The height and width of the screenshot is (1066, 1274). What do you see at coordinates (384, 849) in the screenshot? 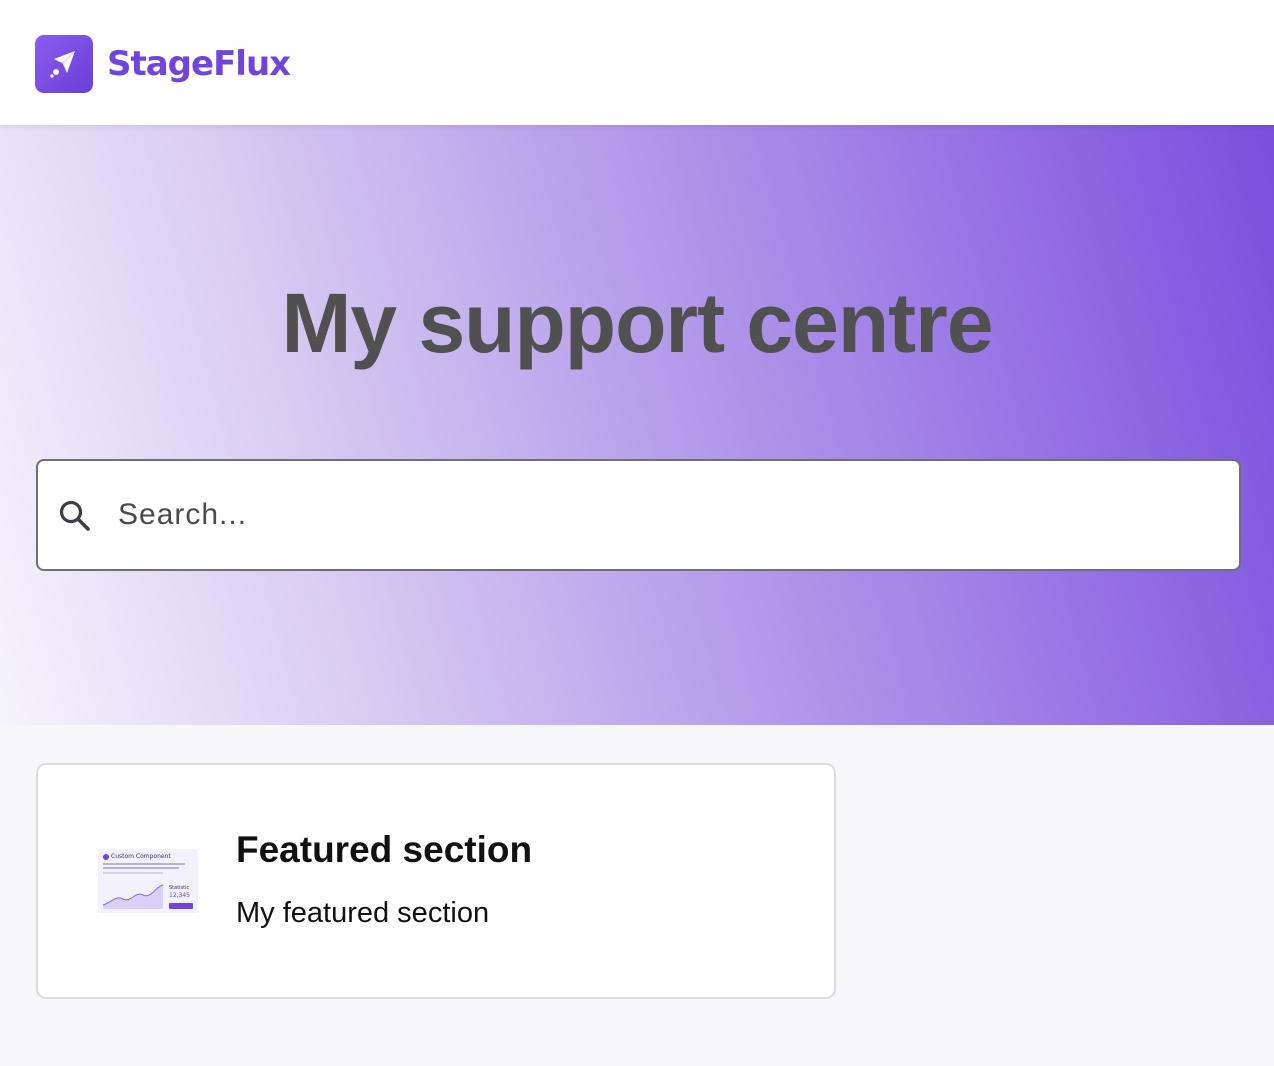
I see `featured-section-title: Featured section` at bounding box center [384, 849].